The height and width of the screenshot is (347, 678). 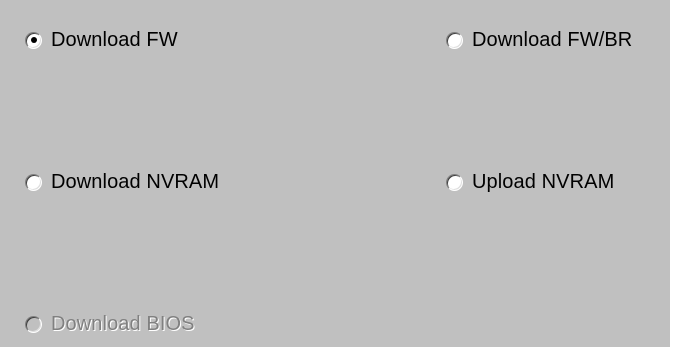 What do you see at coordinates (114, 40) in the screenshot?
I see `download-fw-label: Download FW` at bounding box center [114, 40].